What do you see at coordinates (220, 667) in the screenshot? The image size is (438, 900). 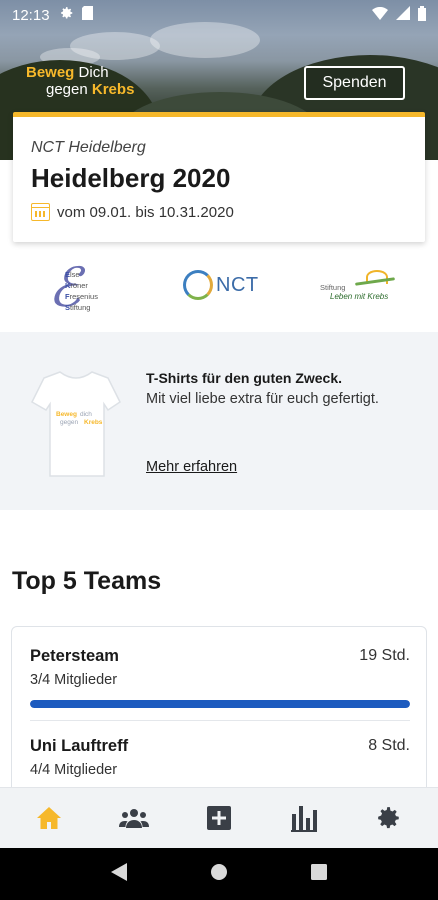 I see `team-row: Petersteam 3/4 Mitglieder 19 Std.` at bounding box center [220, 667].